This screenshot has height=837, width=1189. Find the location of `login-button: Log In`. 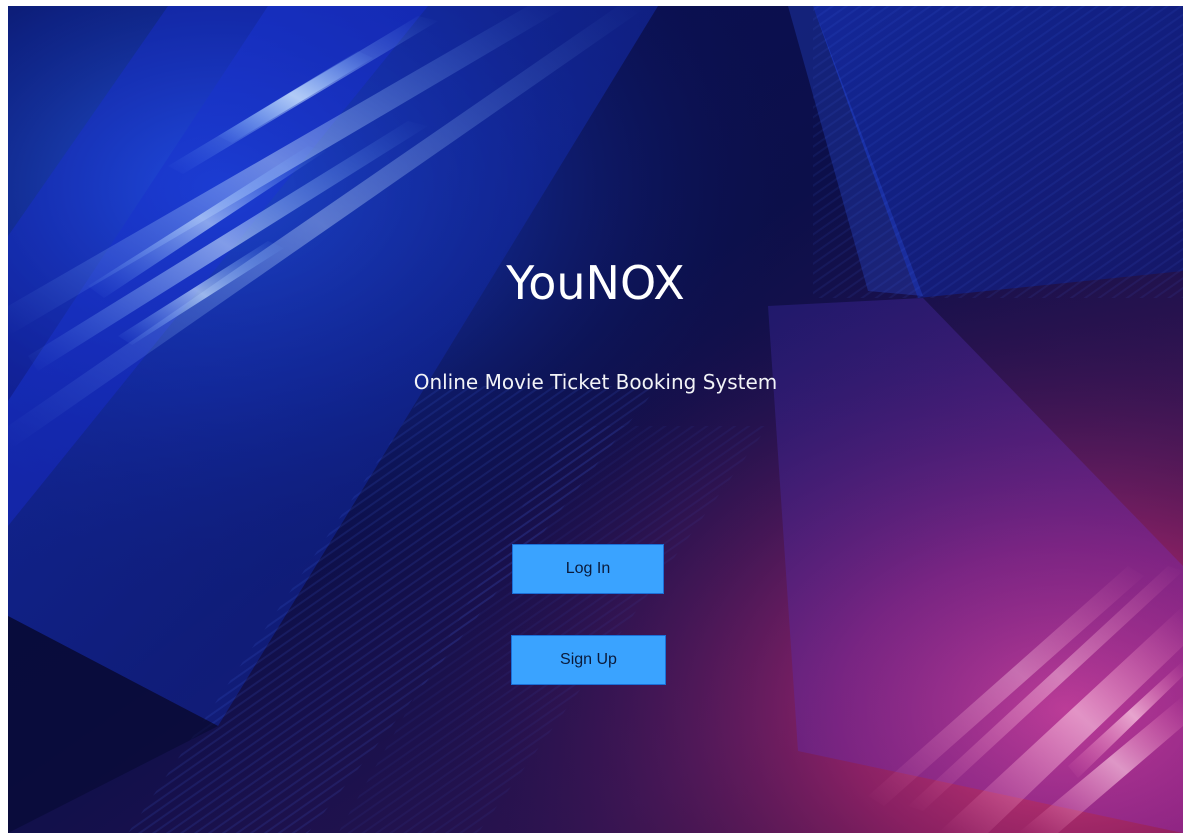

login-button: Log In is located at coordinates (588, 569).